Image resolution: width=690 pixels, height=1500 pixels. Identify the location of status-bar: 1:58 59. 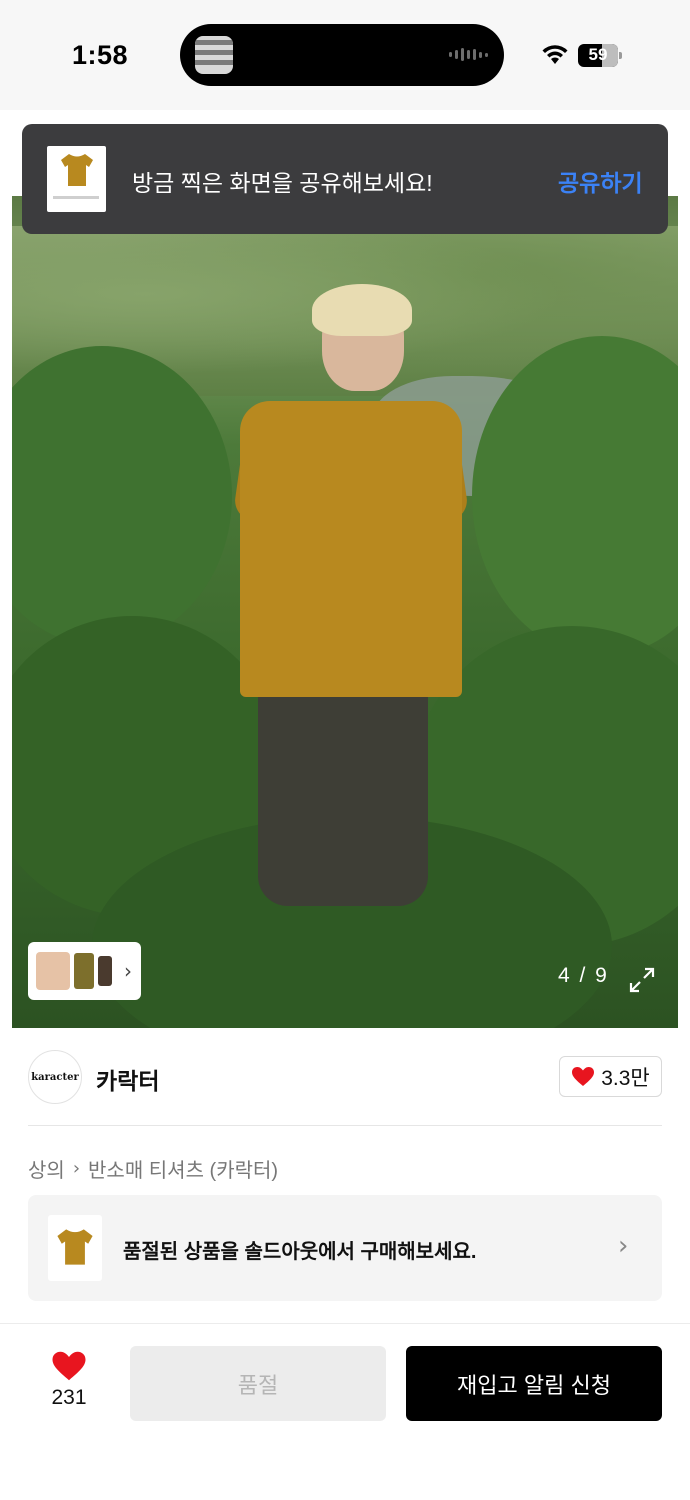
(345, 55).